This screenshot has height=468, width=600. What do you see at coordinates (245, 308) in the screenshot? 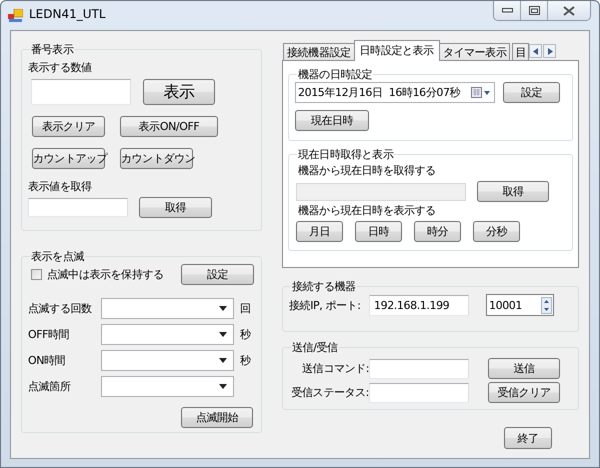
I see `unit-label: 回` at bounding box center [245, 308].